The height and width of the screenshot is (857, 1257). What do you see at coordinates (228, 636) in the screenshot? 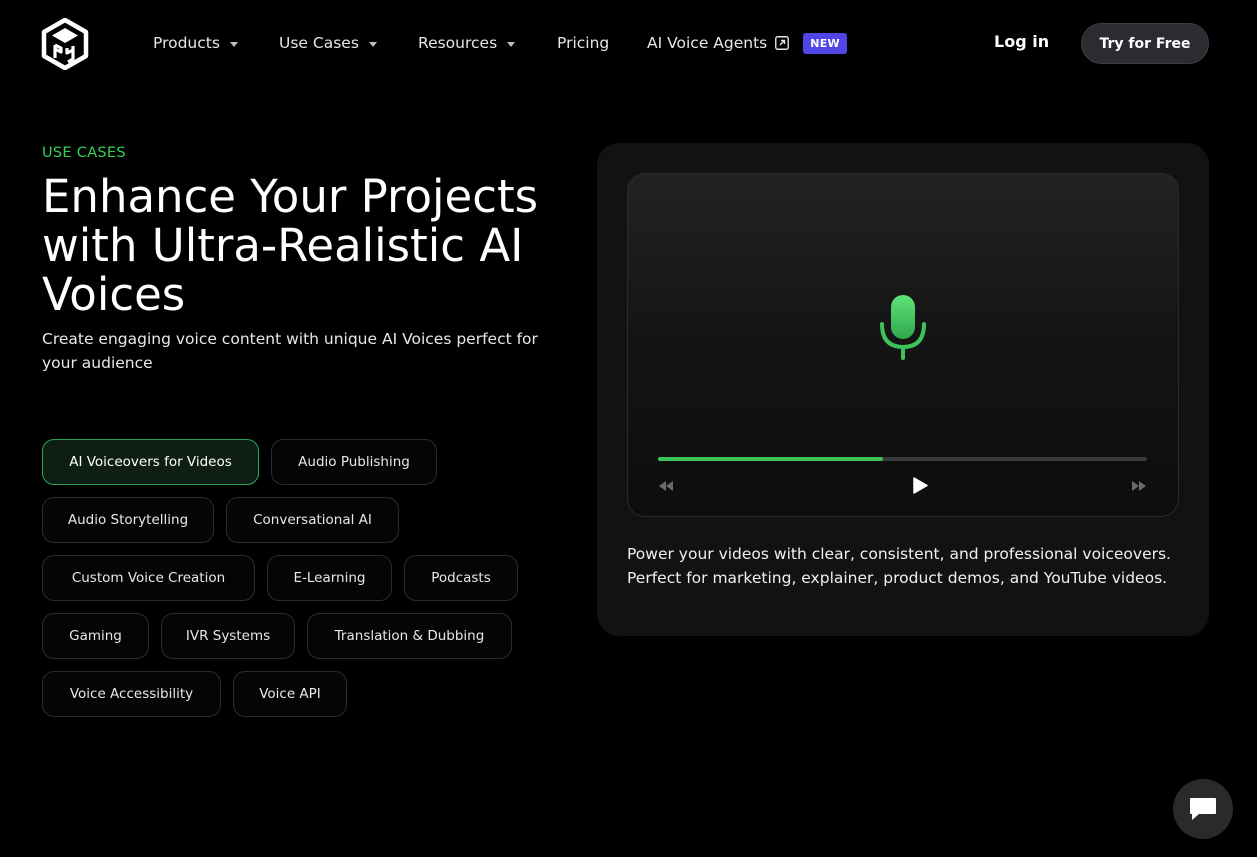
I see `chip-ivr-systems: IVR Systems` at bounding box center [228, 636].